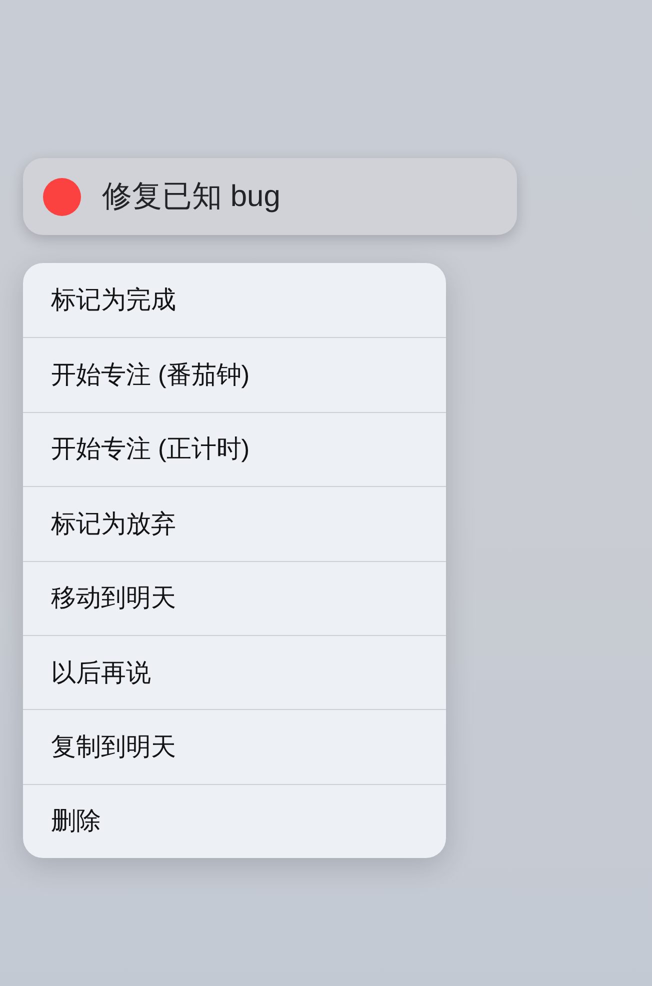 The image size is (652, 986). What do you see at coordinates (191, 196) in the screenshot?
I see `task-title: 修复已知 bug` at bounding box center [191, 196].